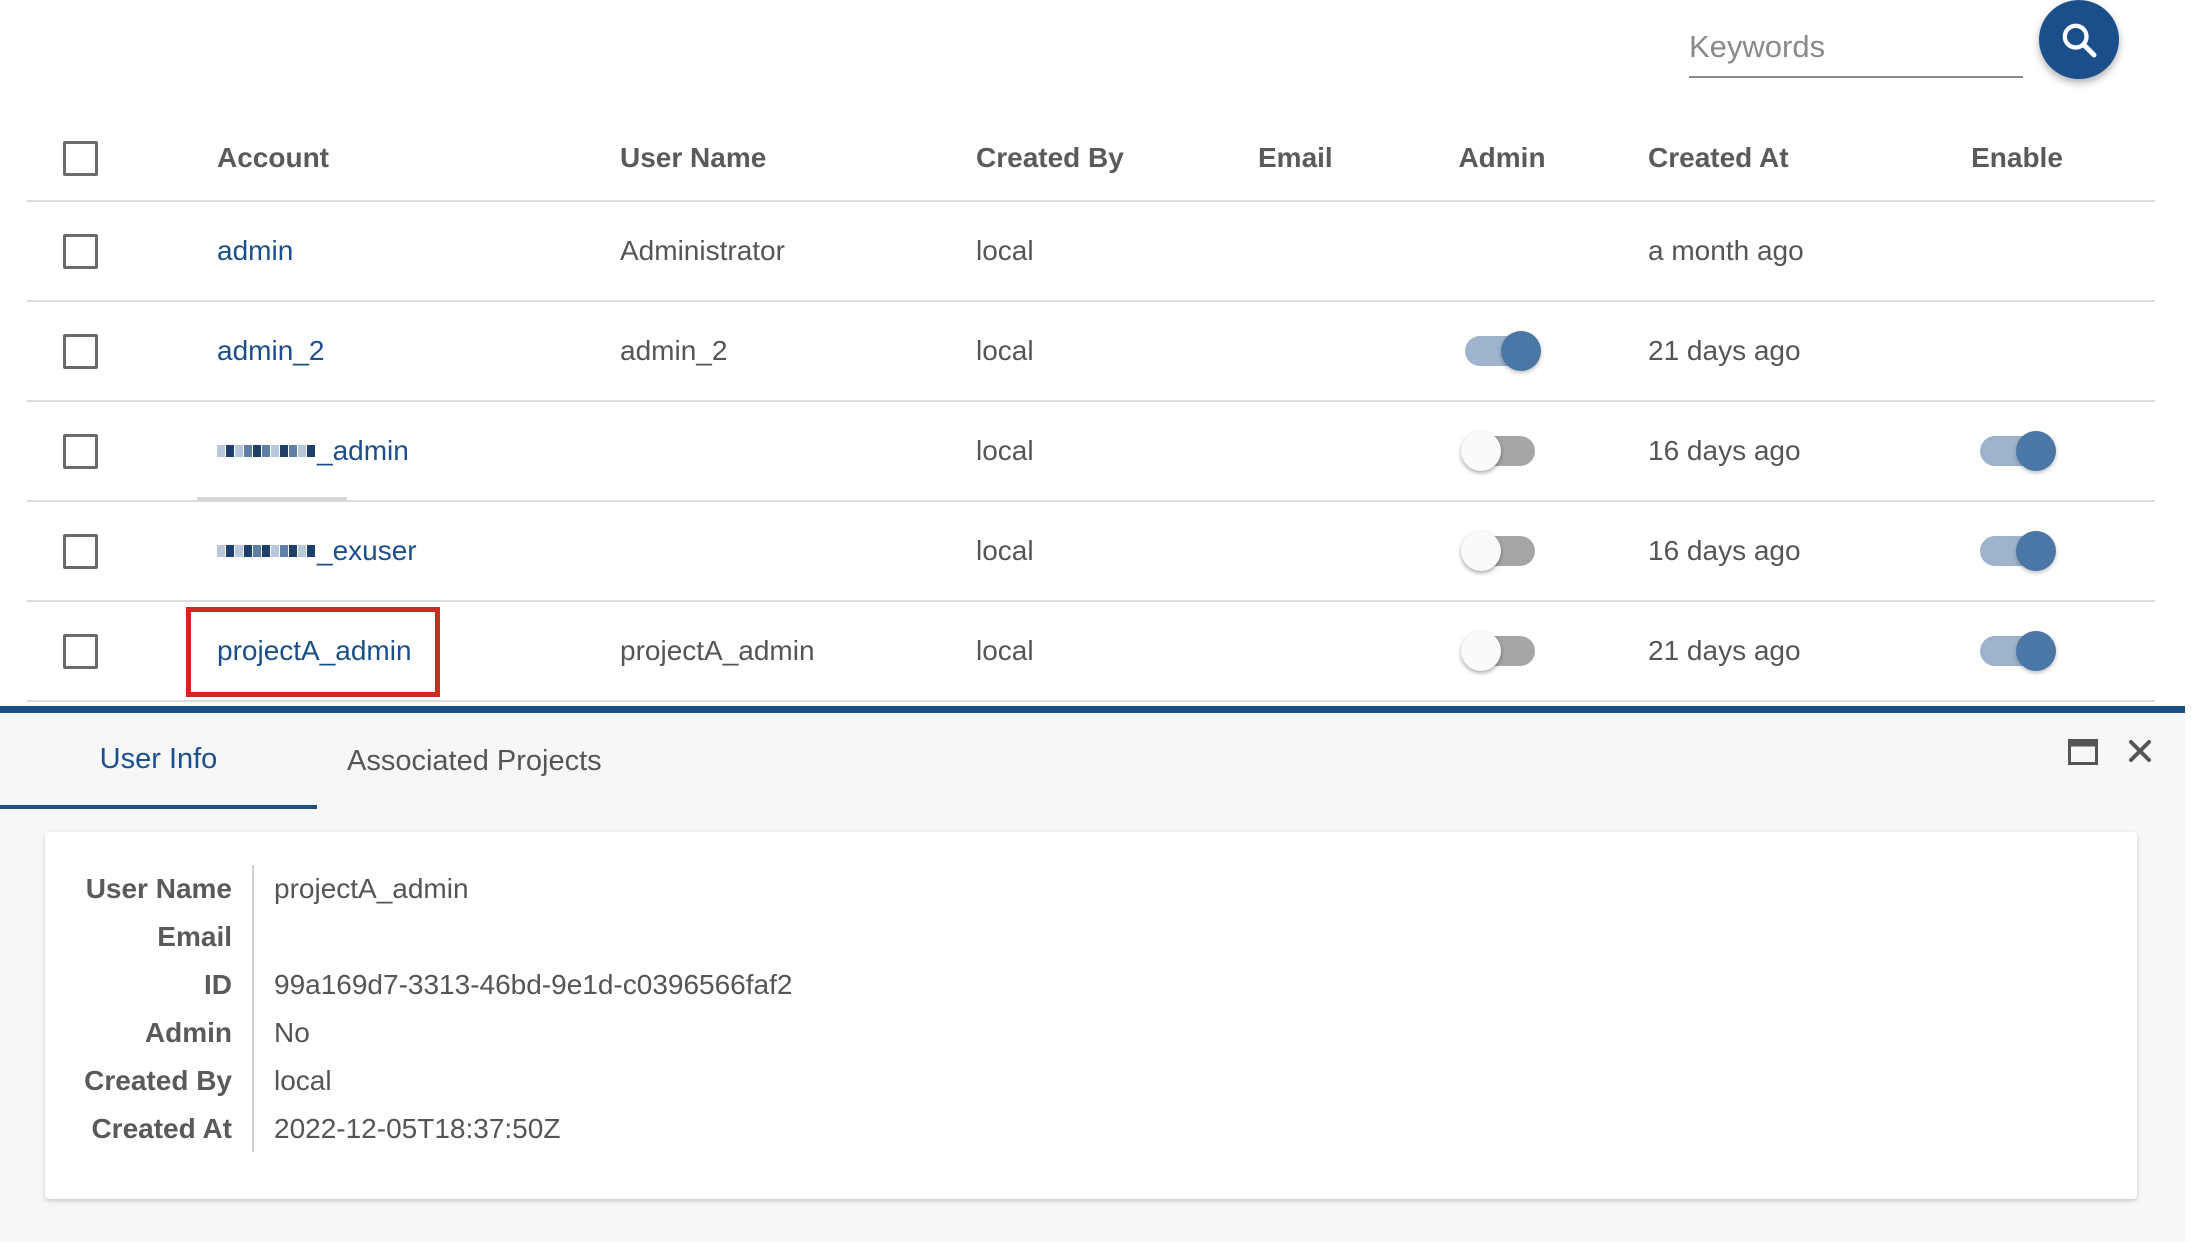  What do you see at coordinates (1091, 352) in the screenshot?
I see `table-row: admin_2 admin_2 local 21 days ago` at bounding box center [1091, 352].